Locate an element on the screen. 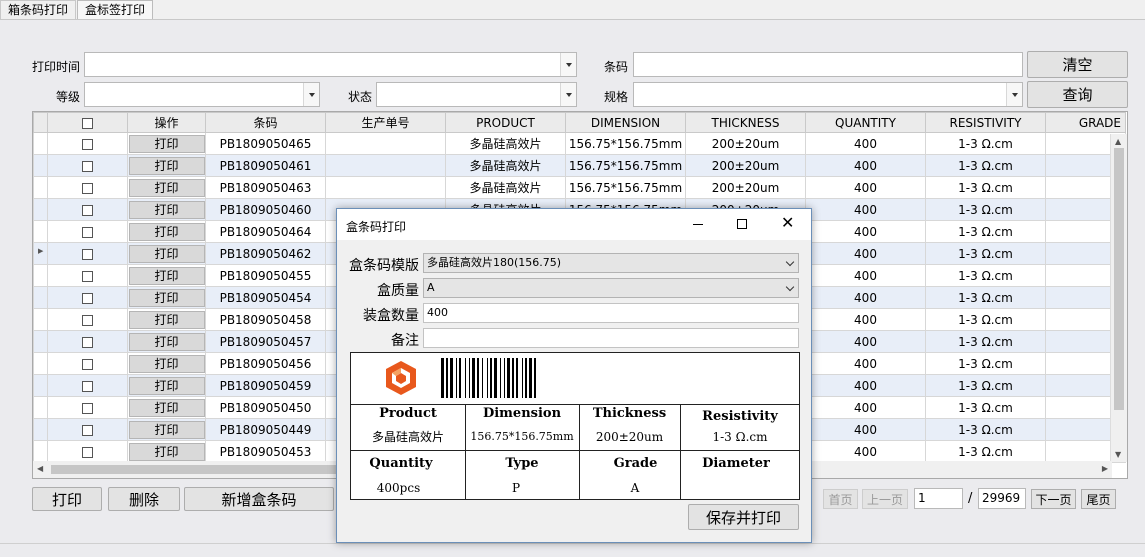  remark-input is located at coordinates (611, 338).